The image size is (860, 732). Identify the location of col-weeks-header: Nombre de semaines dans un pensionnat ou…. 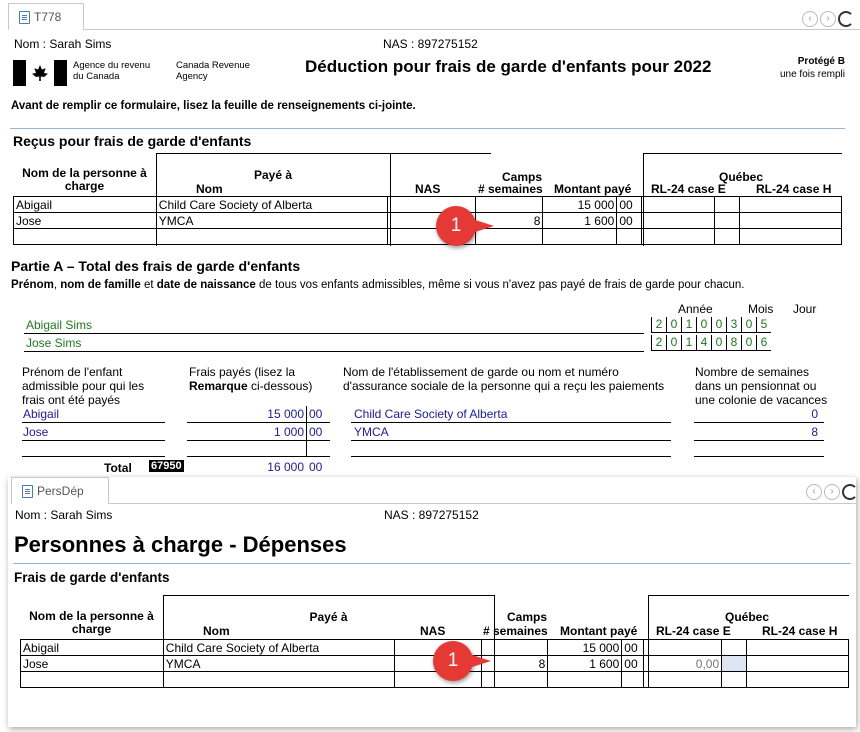
(761, 386).